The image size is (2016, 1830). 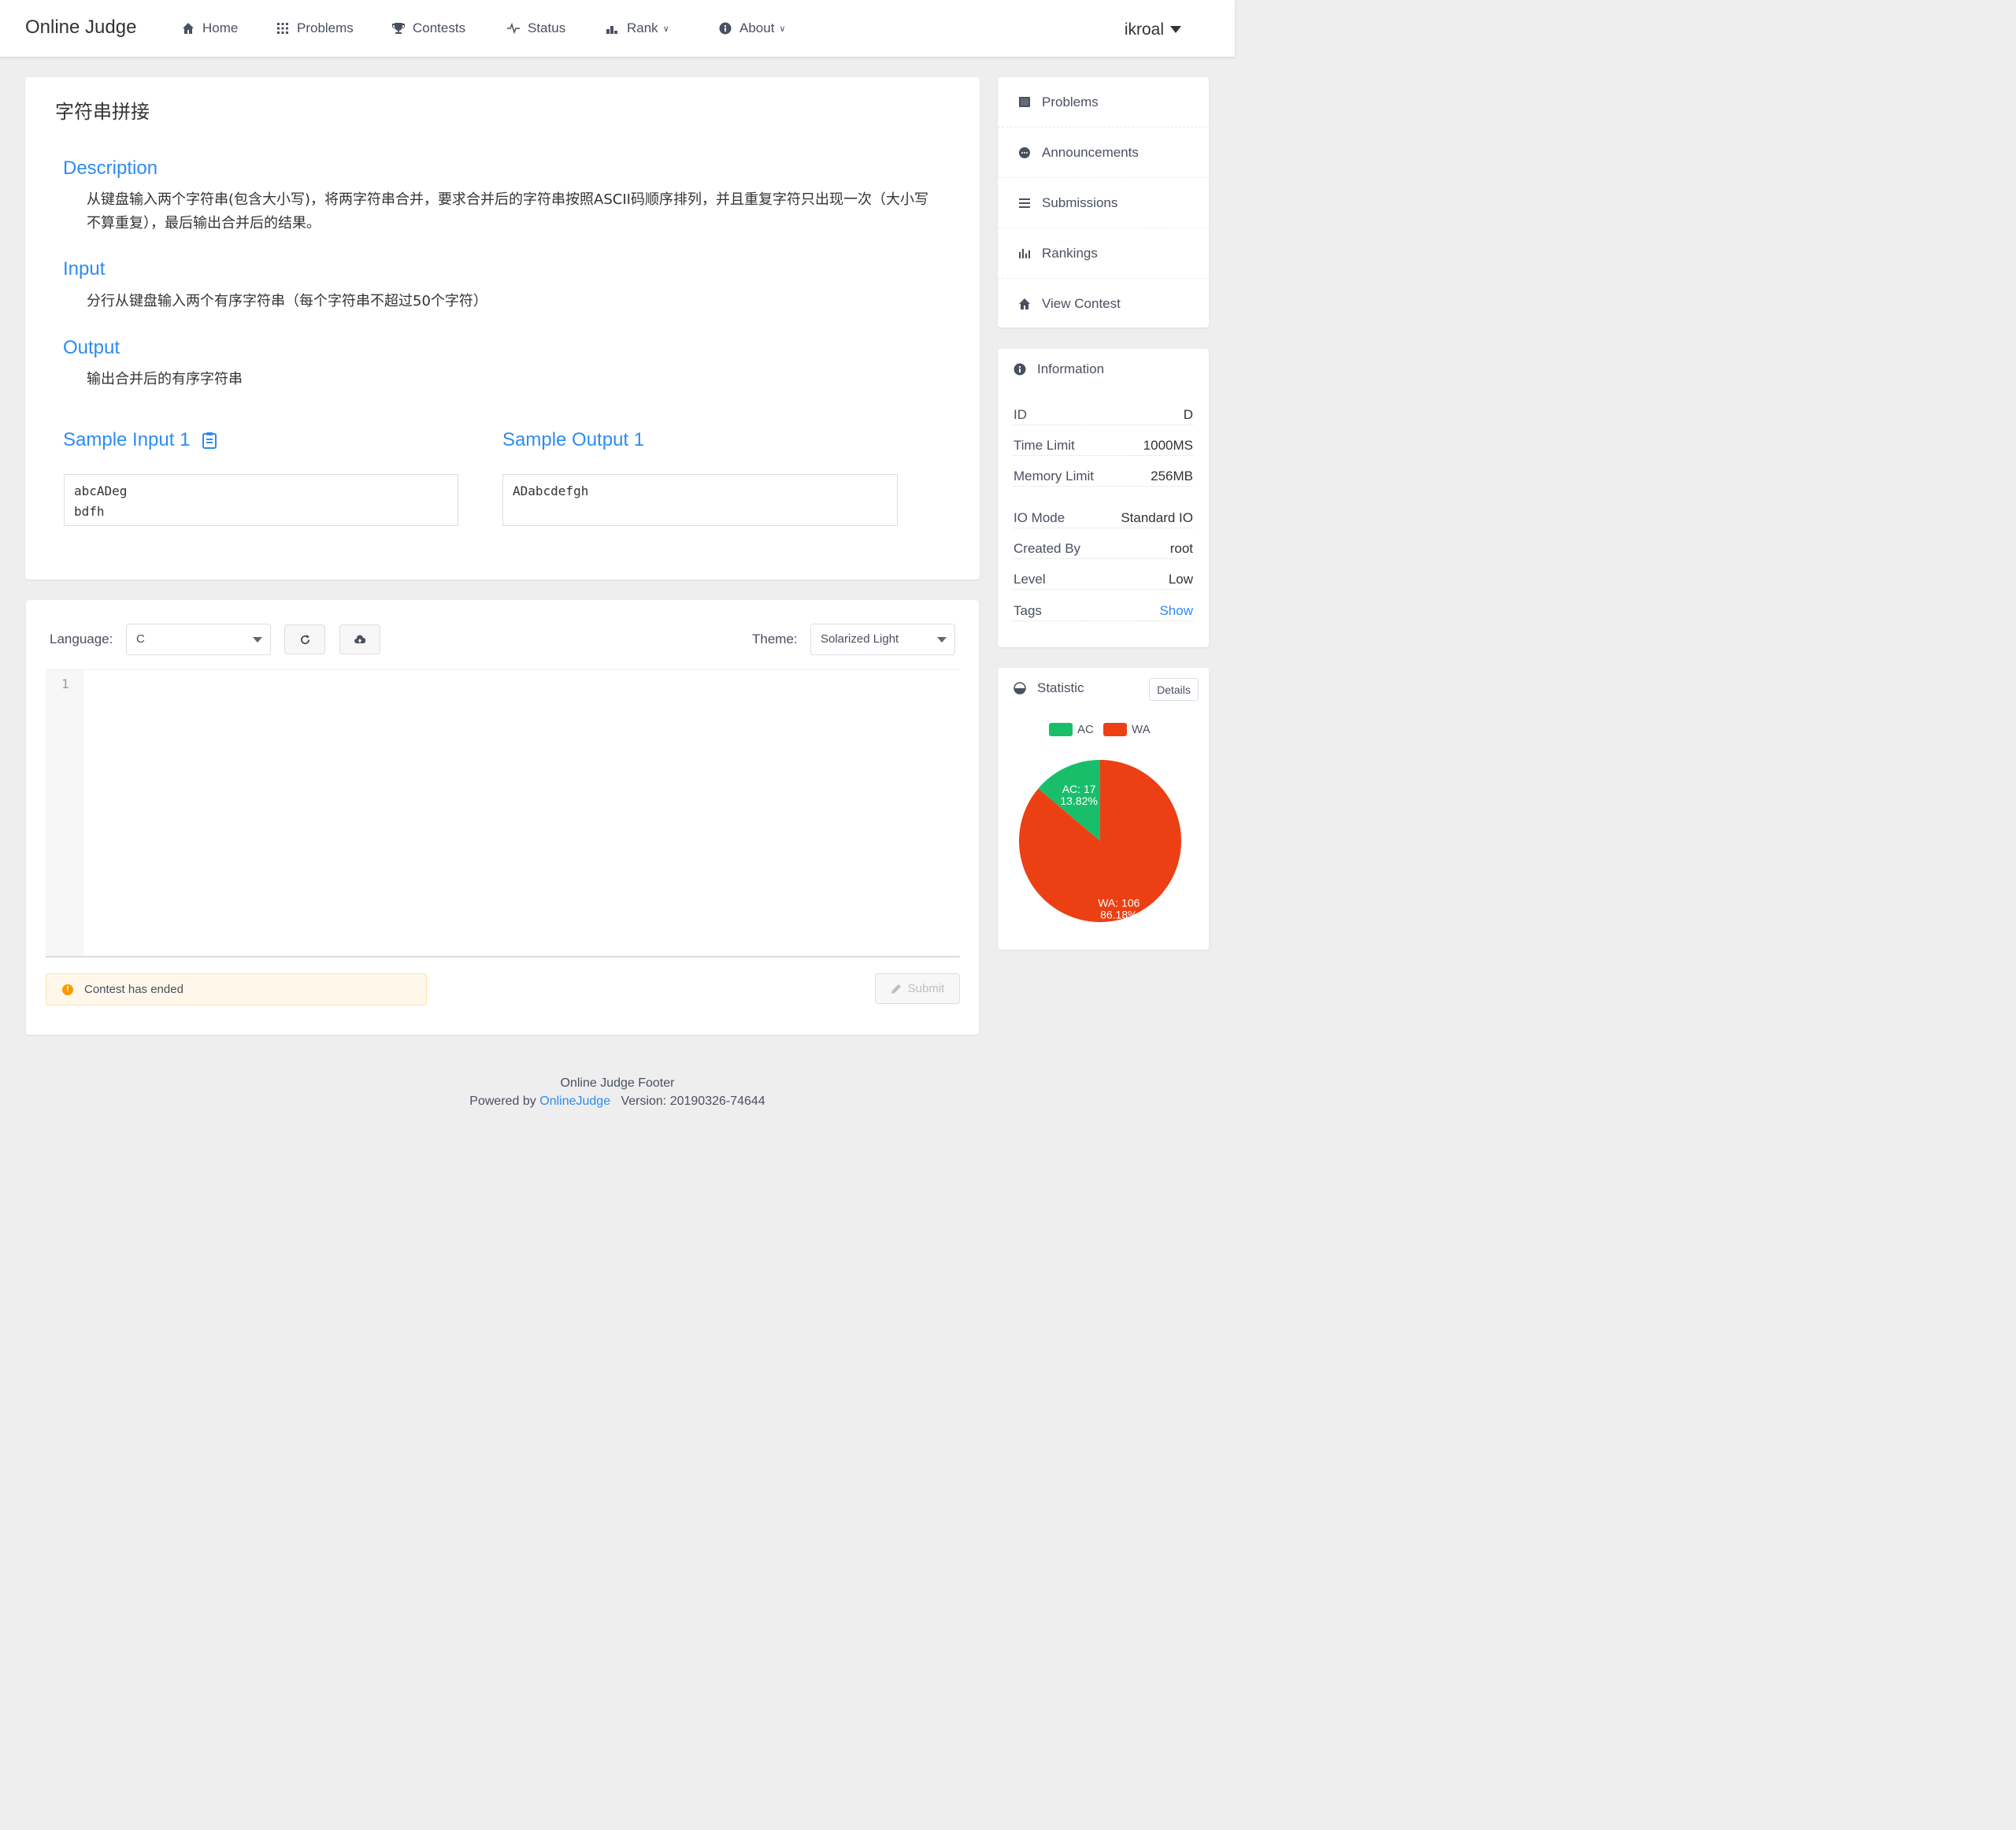 What do you see at coordinates (1180, 579) in the screenshot?
I see `info-value: Low` at bounding box center [1180, 579].